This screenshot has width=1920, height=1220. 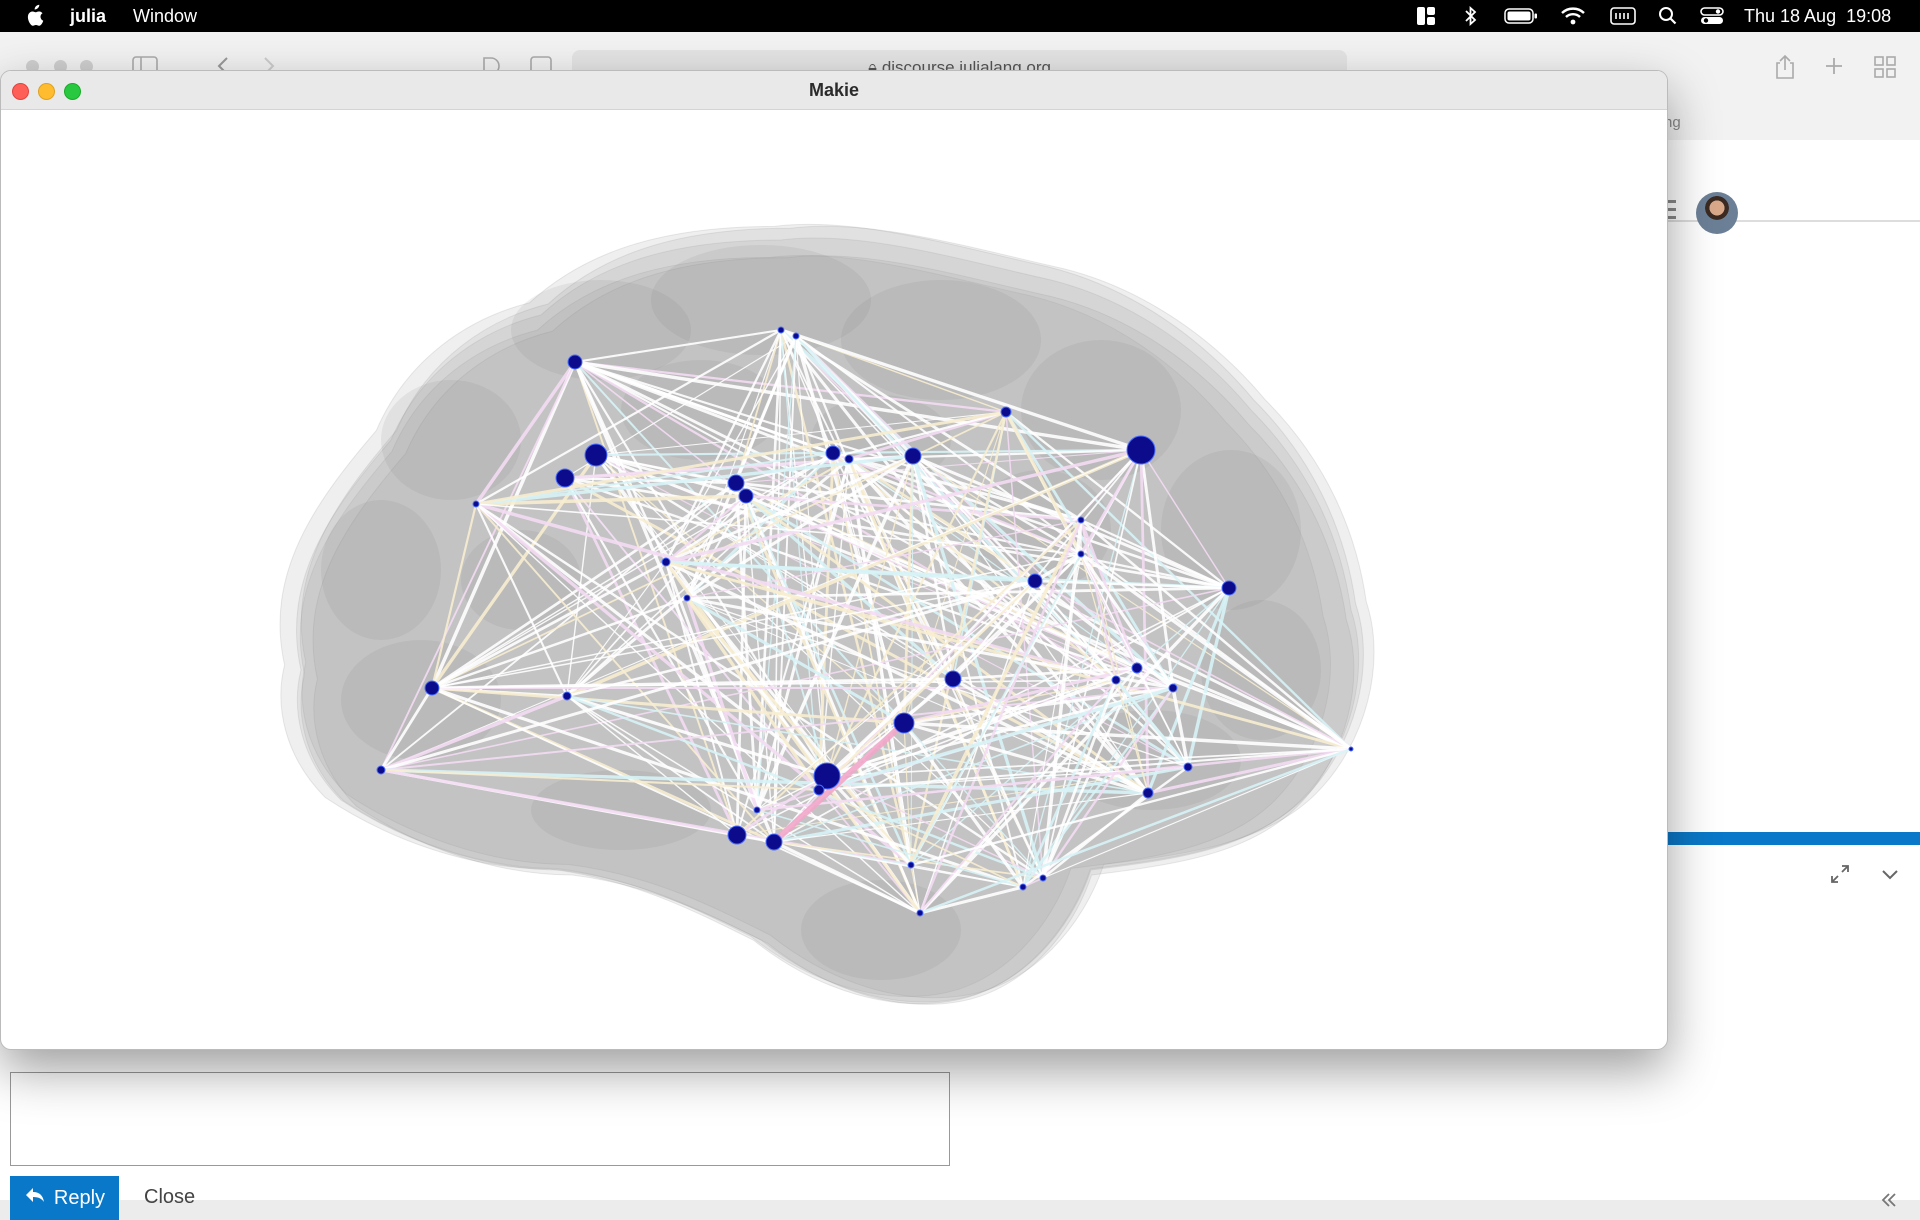 I want to click on app-name: julia, so click(x=88, y=16).